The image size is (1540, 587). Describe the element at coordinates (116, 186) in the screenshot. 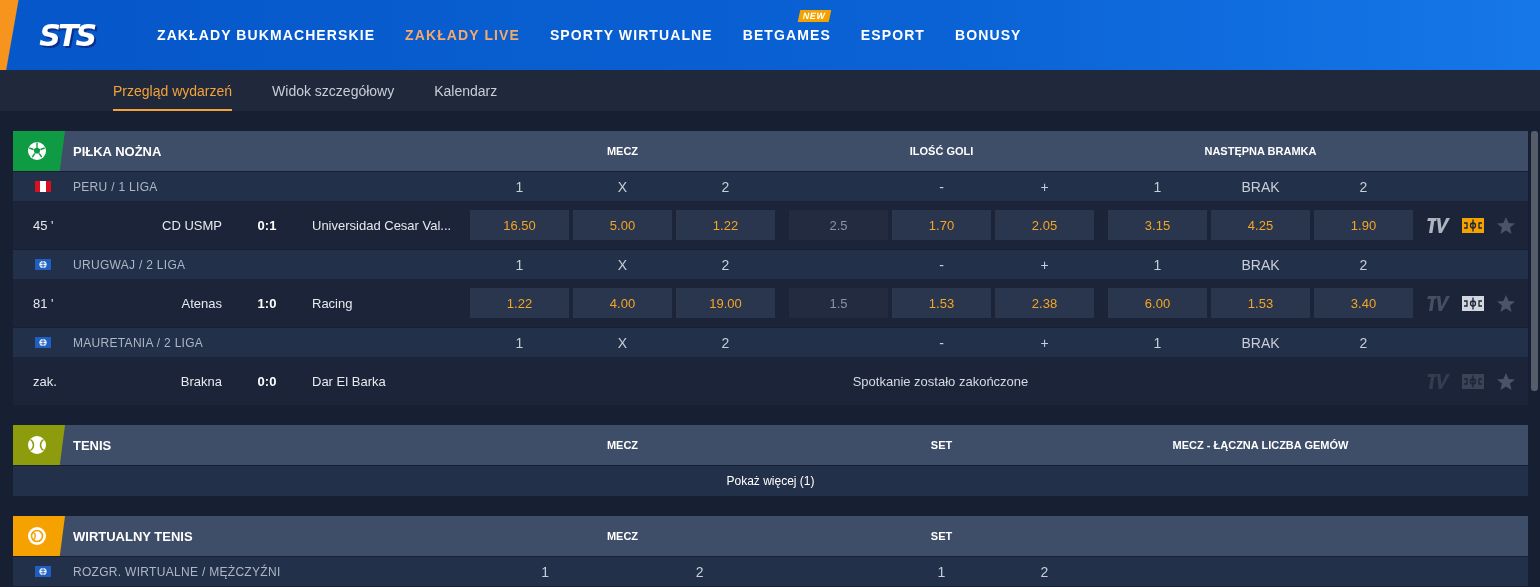

I see `league-name: PERU / 1 LIGA` at that location.